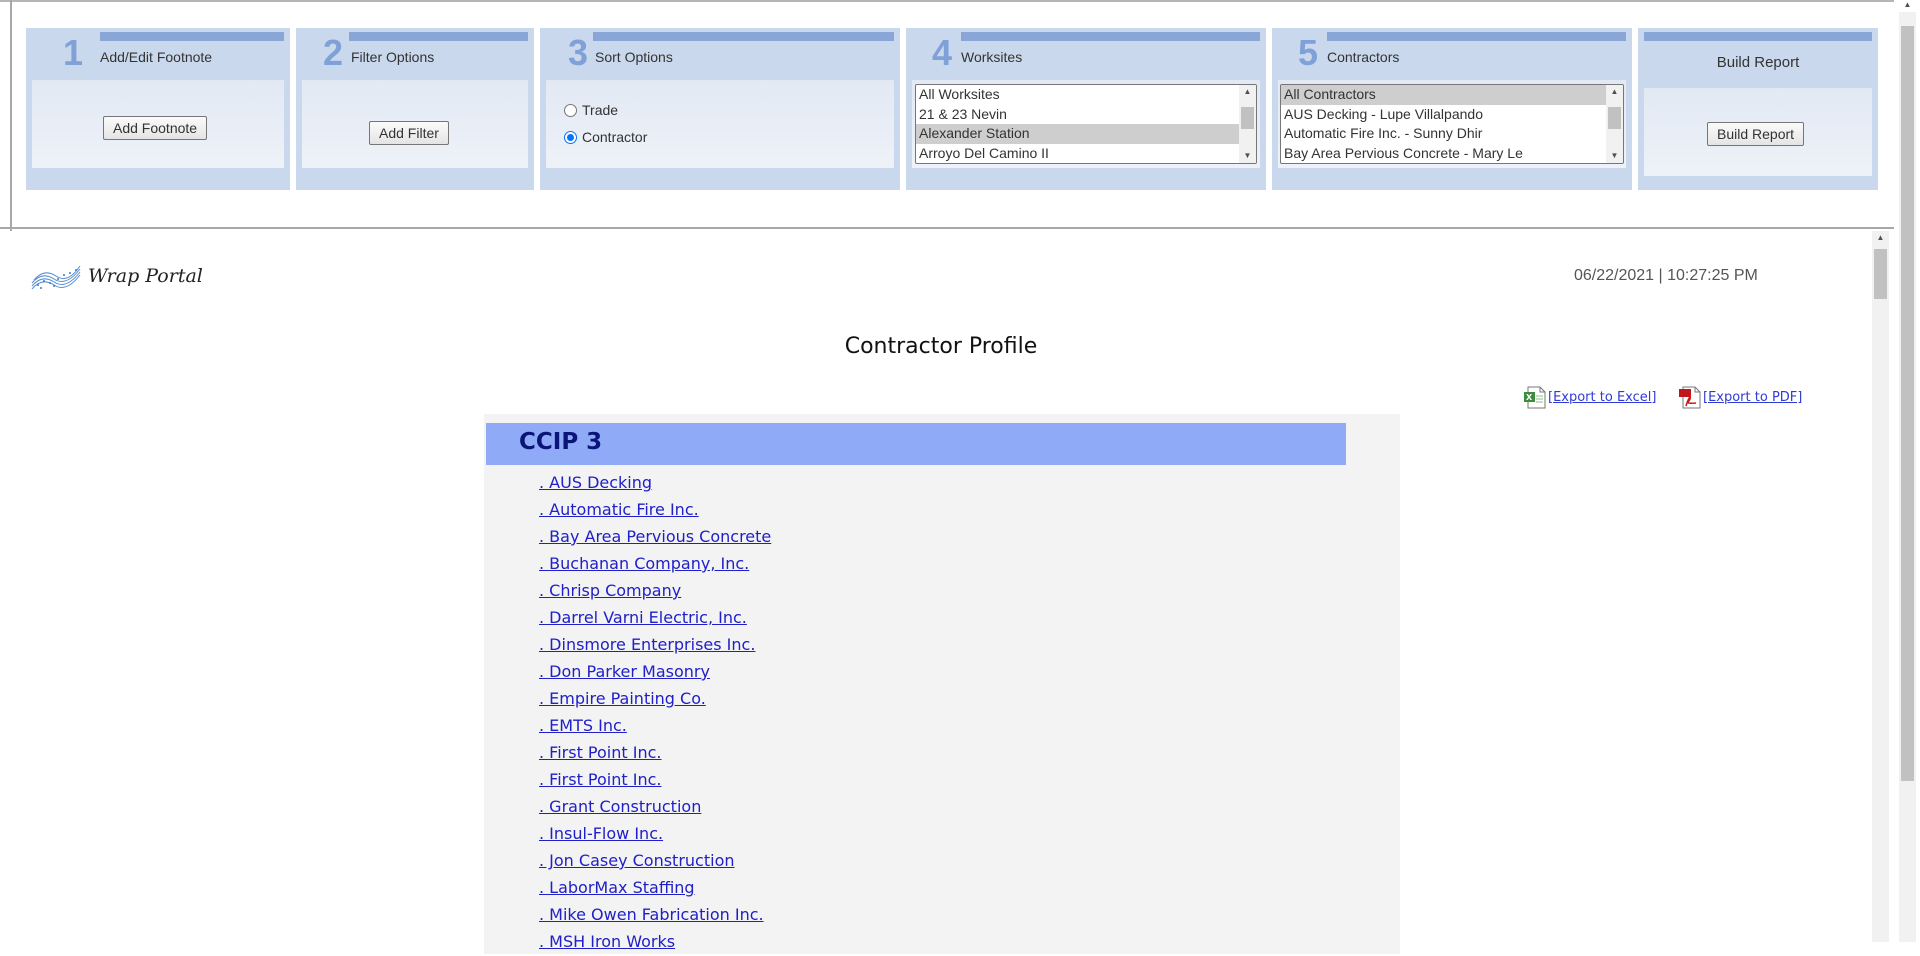  What do you see at coordinates (73, 52) in the screenshot?
I see `step-number: 1` at bounding box center [73, 52].